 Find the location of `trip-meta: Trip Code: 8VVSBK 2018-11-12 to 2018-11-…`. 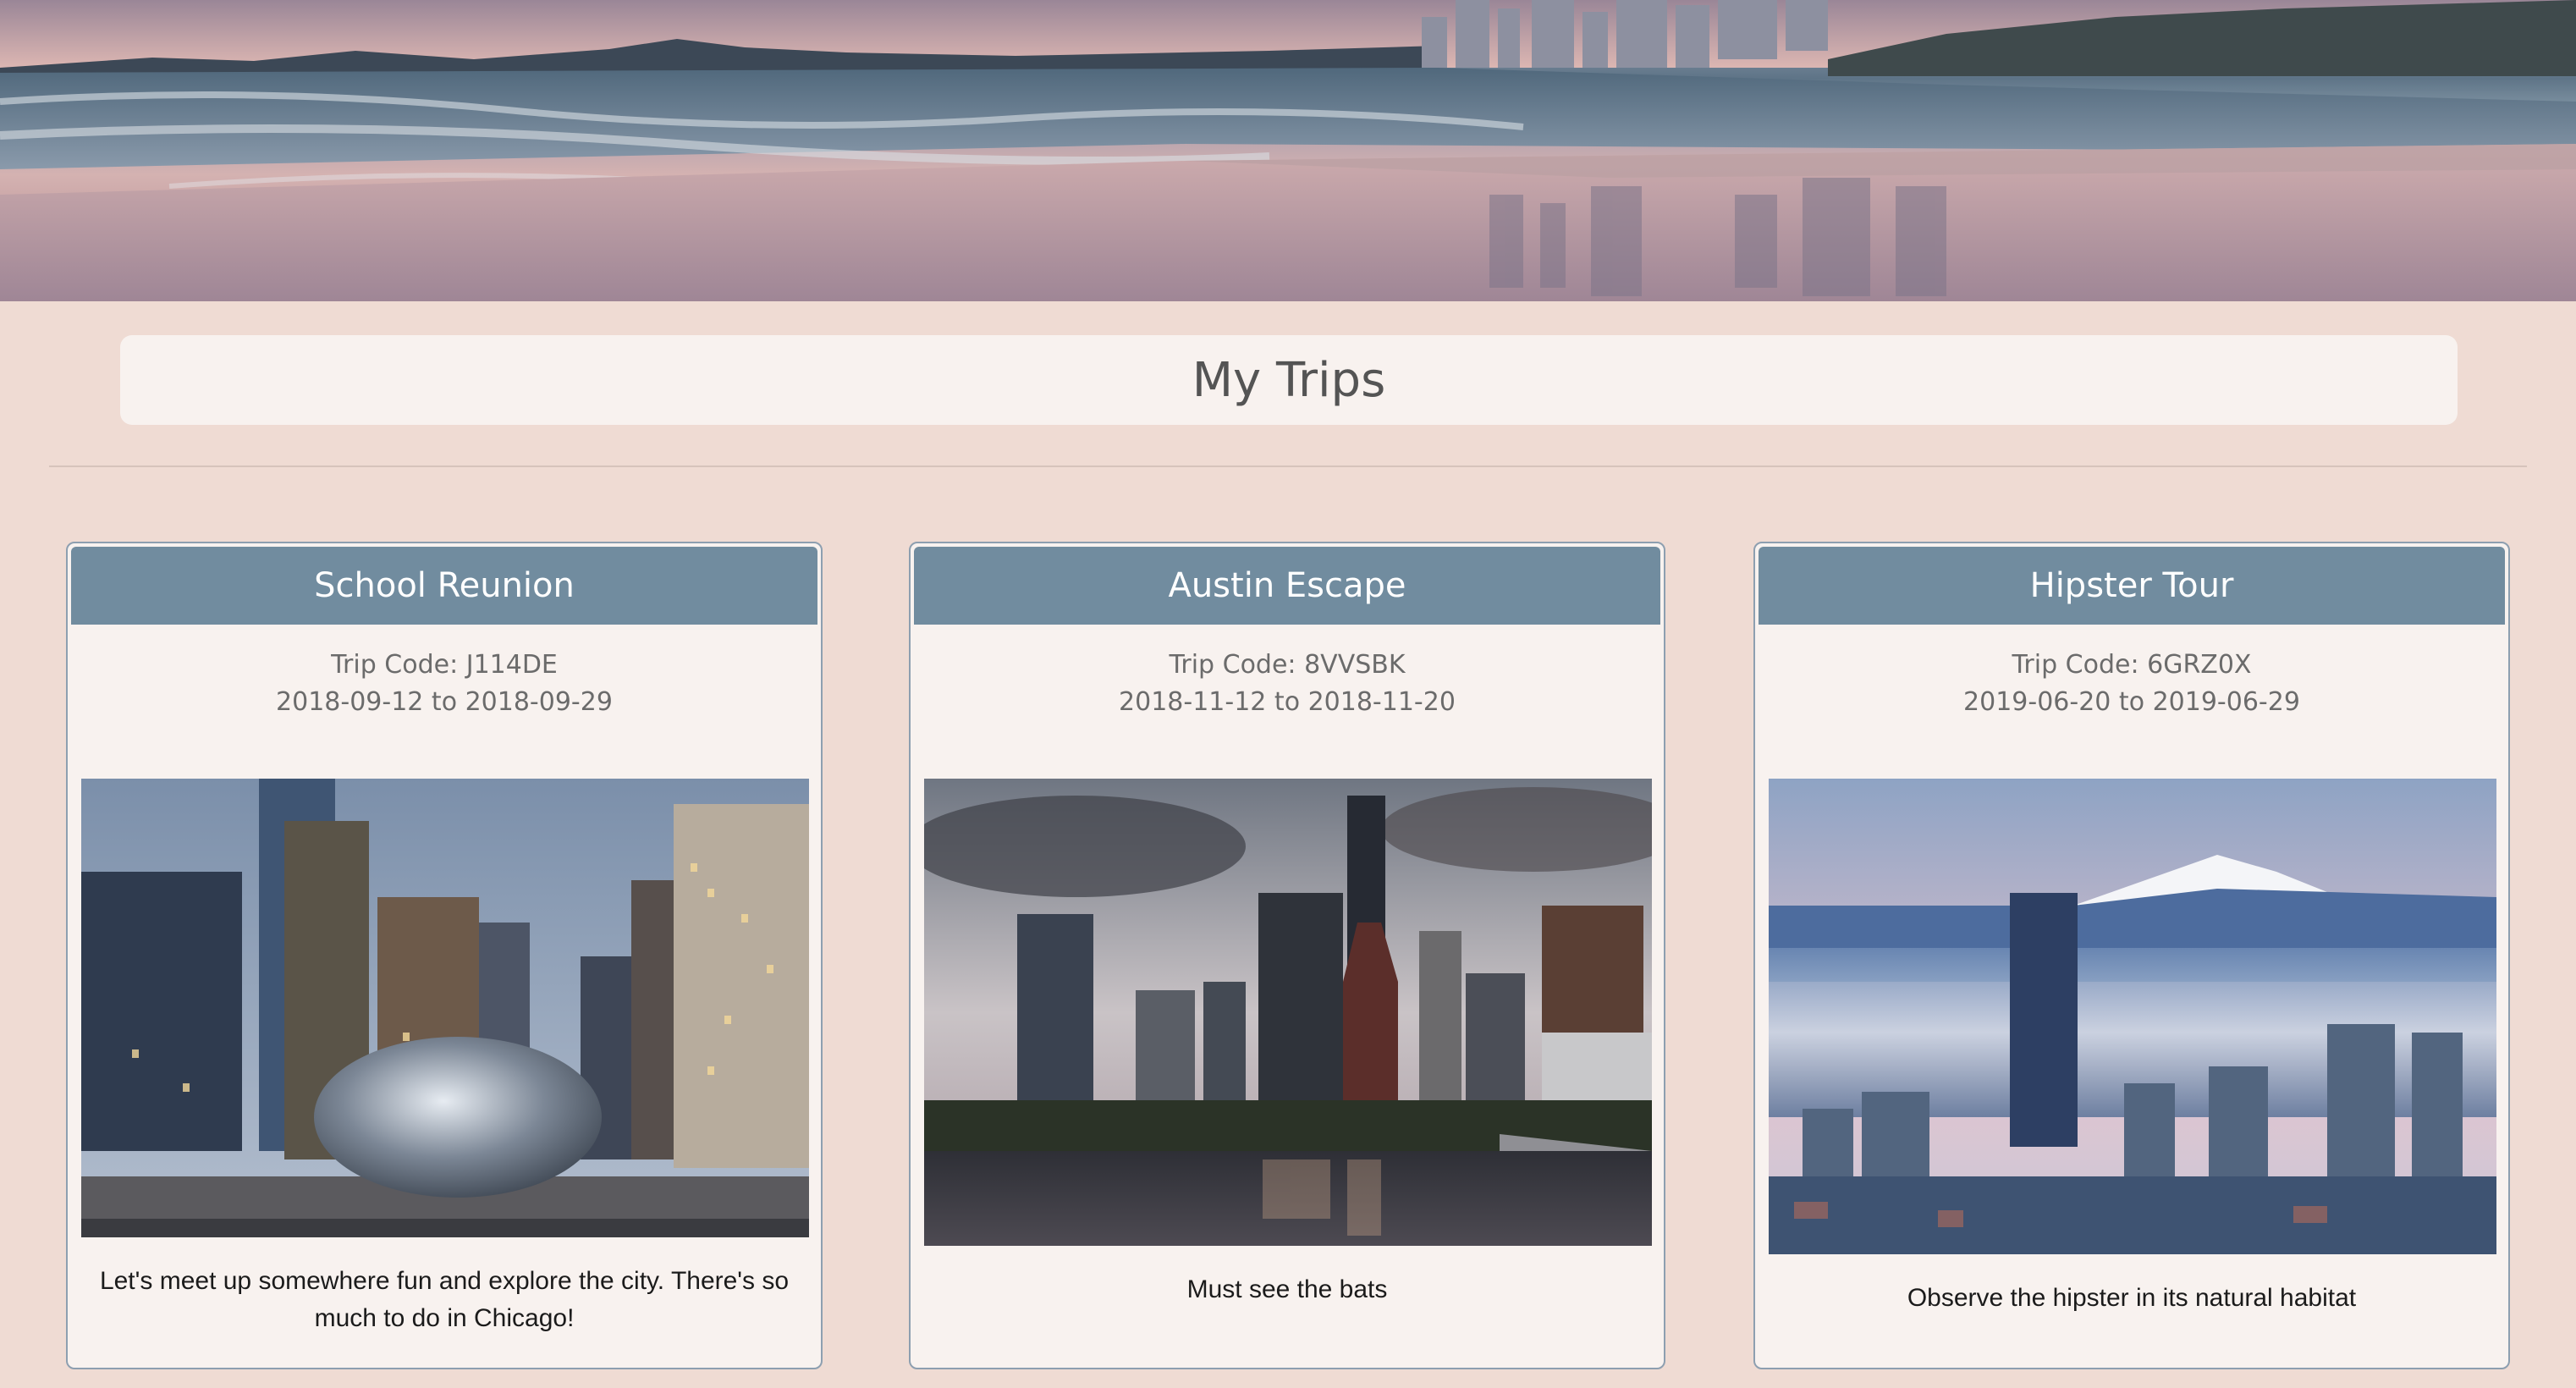

trip-meta: Trip Code: 8VVSBK 2018-11-12 to 2018-11-… is located at coordinates (1287, 684).